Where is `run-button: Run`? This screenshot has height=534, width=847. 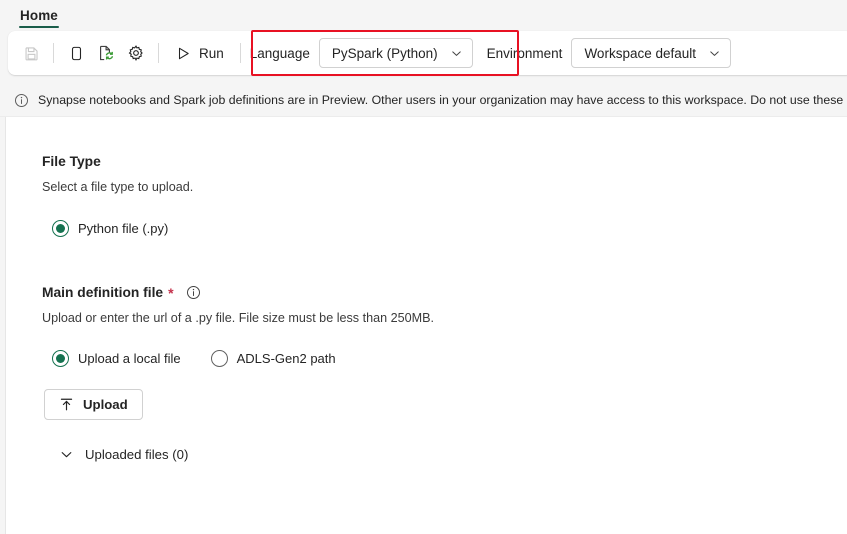 run-button: Run is located at coordinates (199, 53).